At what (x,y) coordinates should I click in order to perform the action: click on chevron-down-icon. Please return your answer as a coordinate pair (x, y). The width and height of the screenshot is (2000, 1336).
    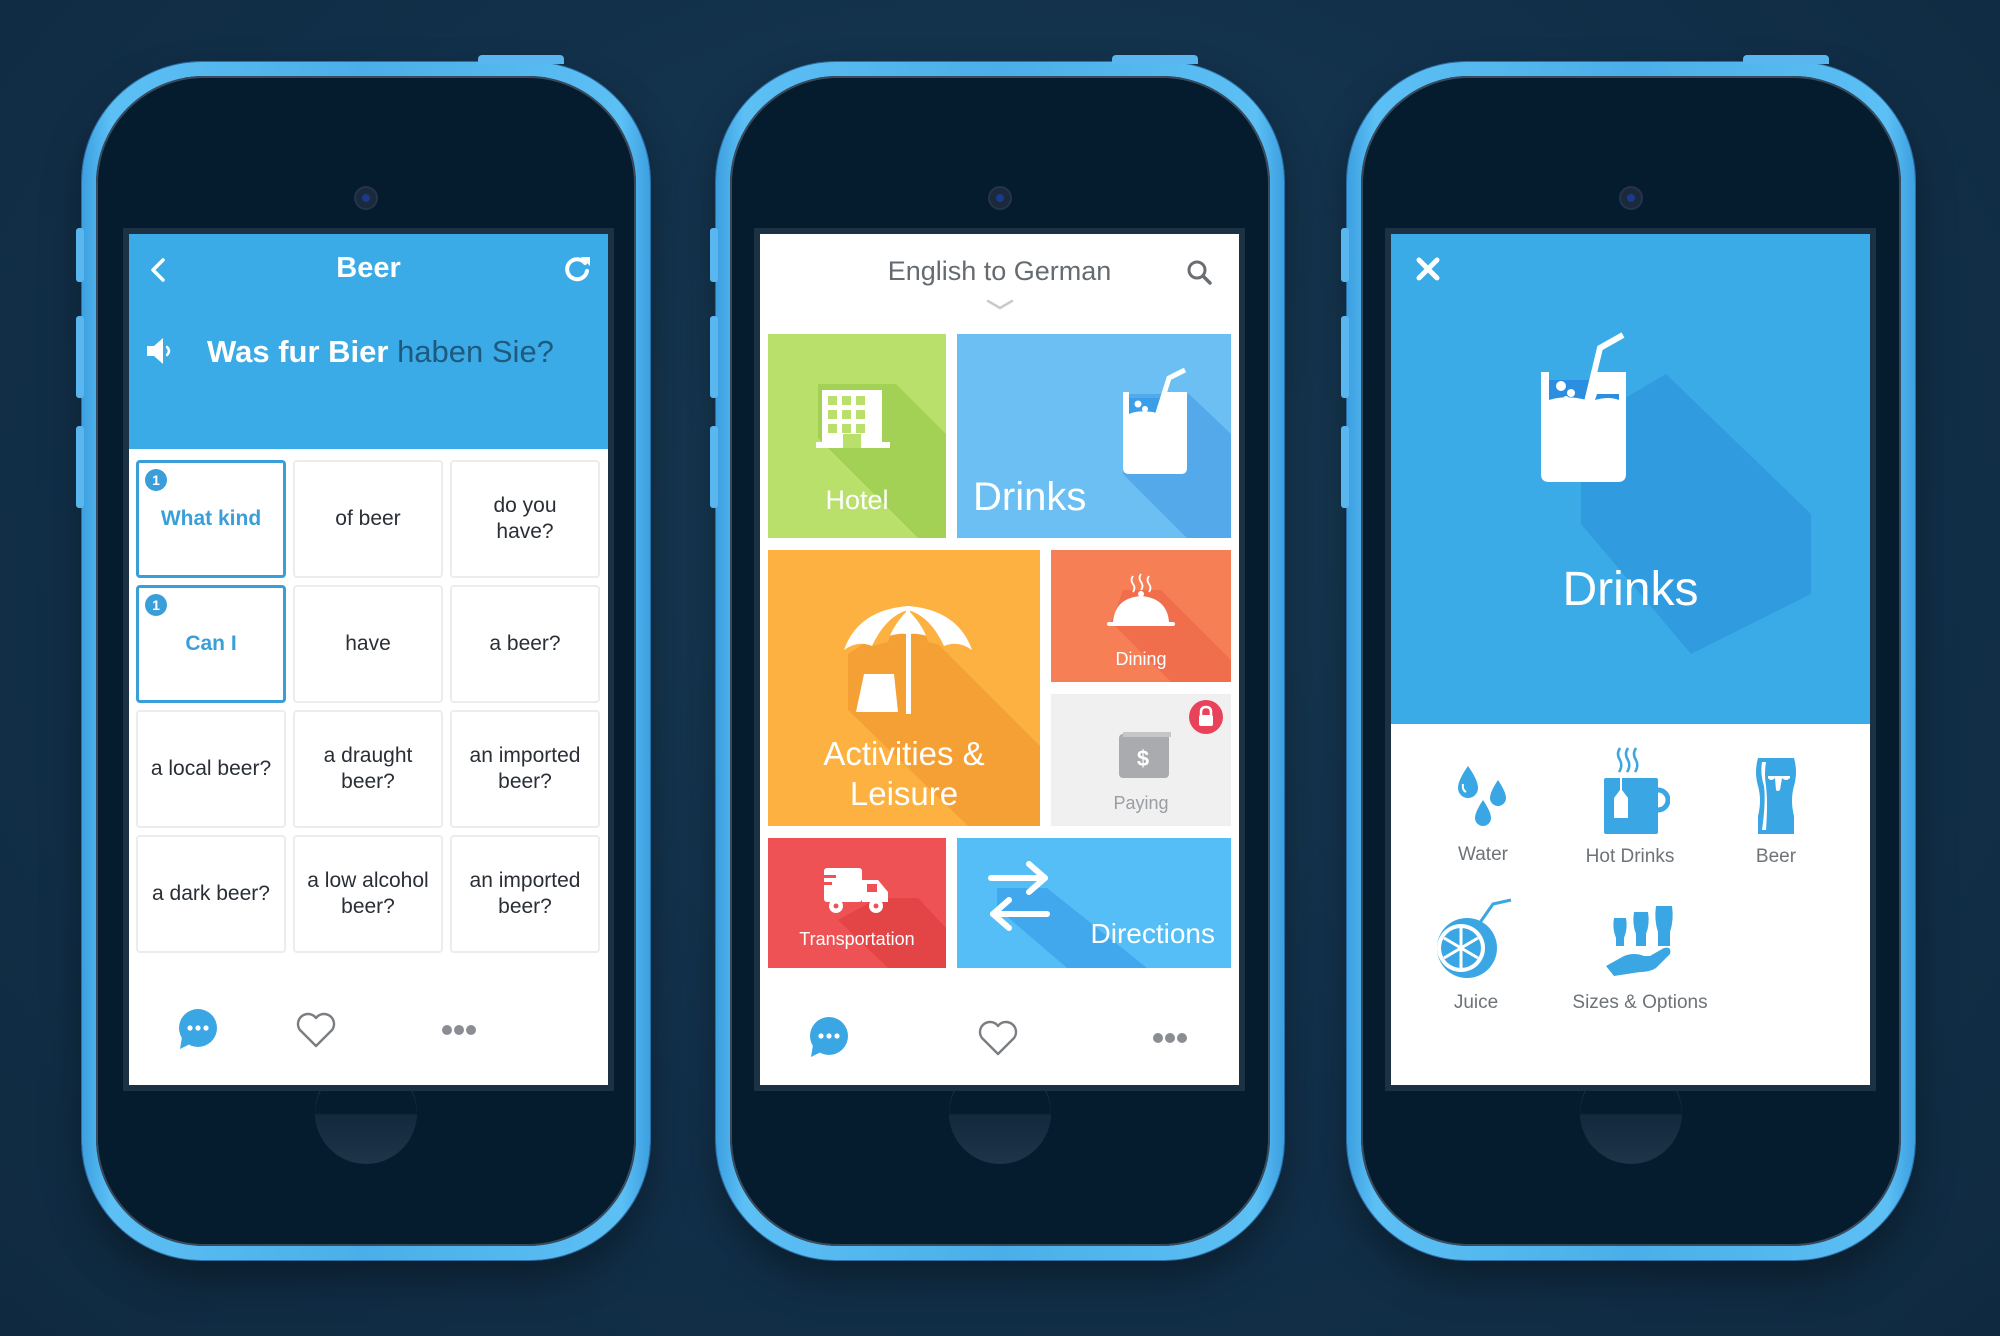
    Looking at the image, I should click on (999, 304).